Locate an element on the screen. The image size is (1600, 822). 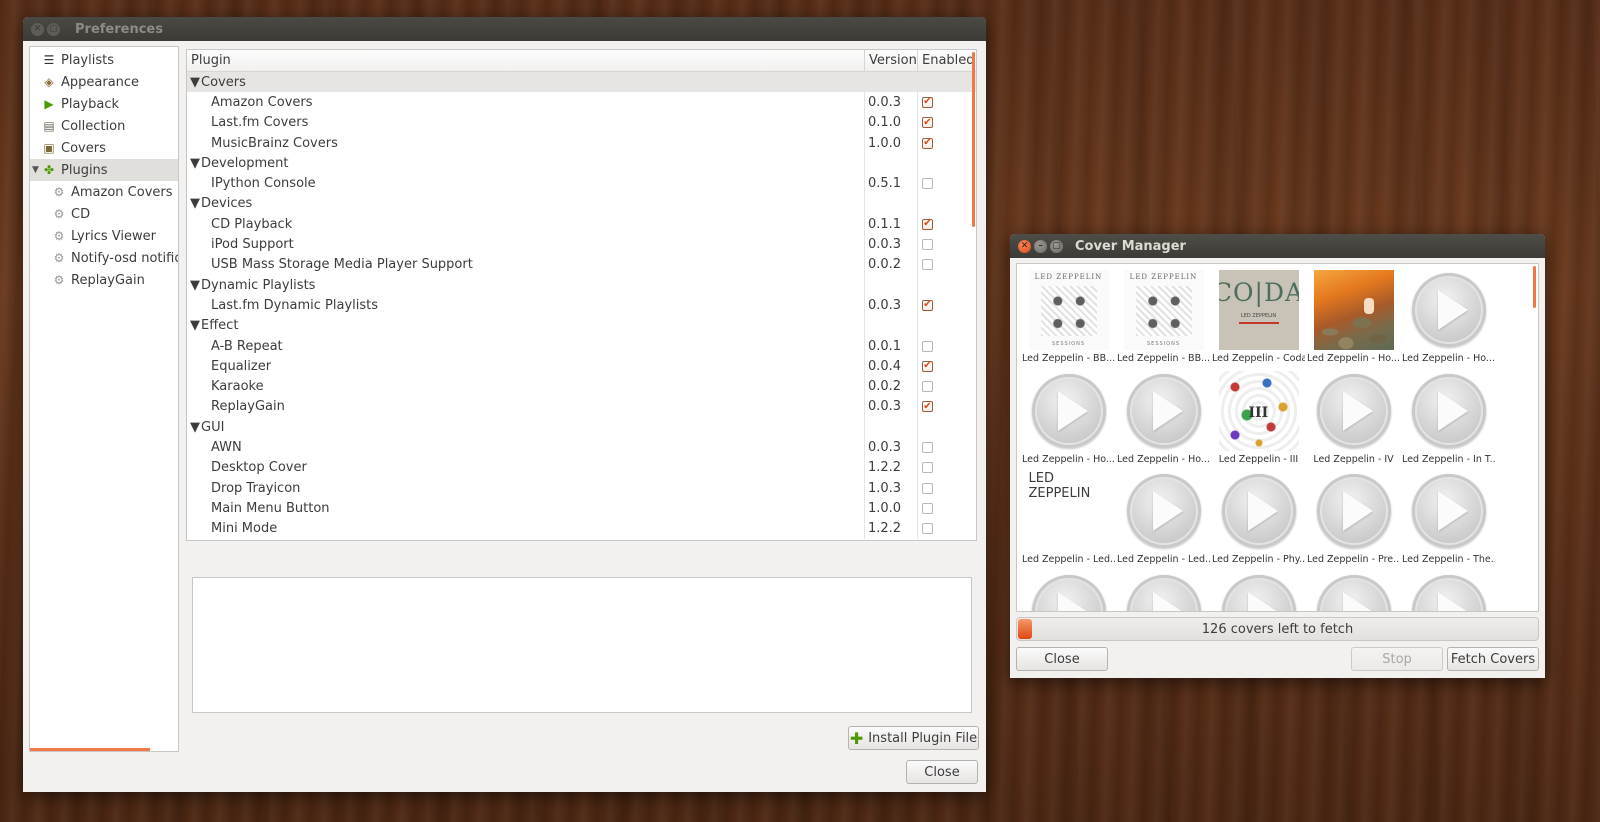
sidebar-plugin-item: ⚙ CD is located at coordinates (104, 214).